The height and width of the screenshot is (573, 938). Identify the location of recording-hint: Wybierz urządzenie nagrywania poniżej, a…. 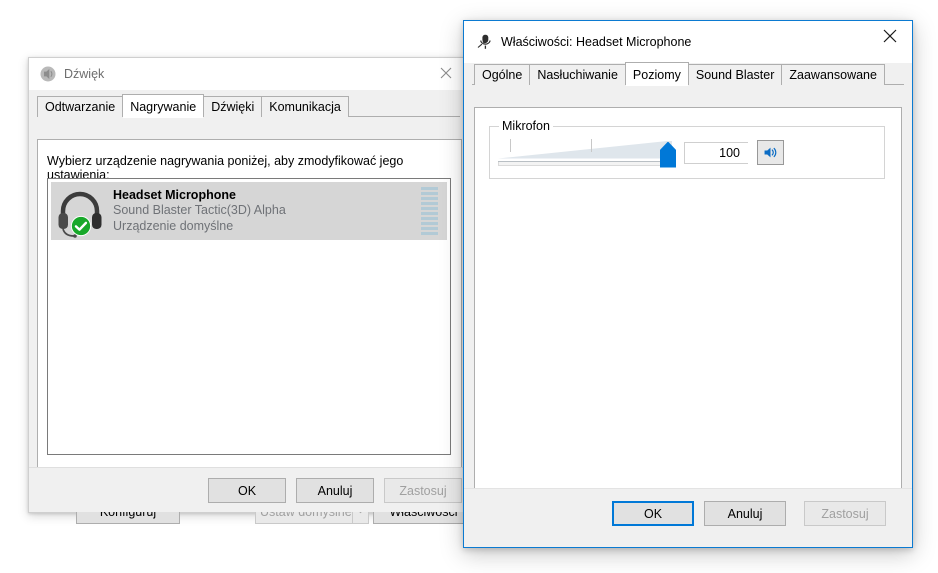
(225, 168).